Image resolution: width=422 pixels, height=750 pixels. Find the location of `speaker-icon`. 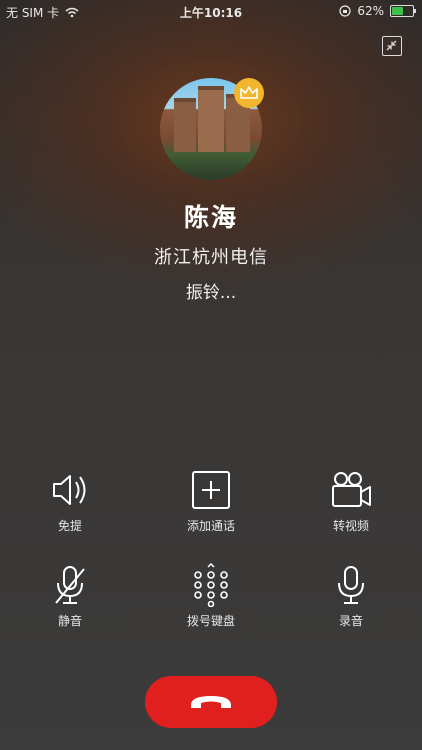

speaker-icon is located at coordinates (69, 490).